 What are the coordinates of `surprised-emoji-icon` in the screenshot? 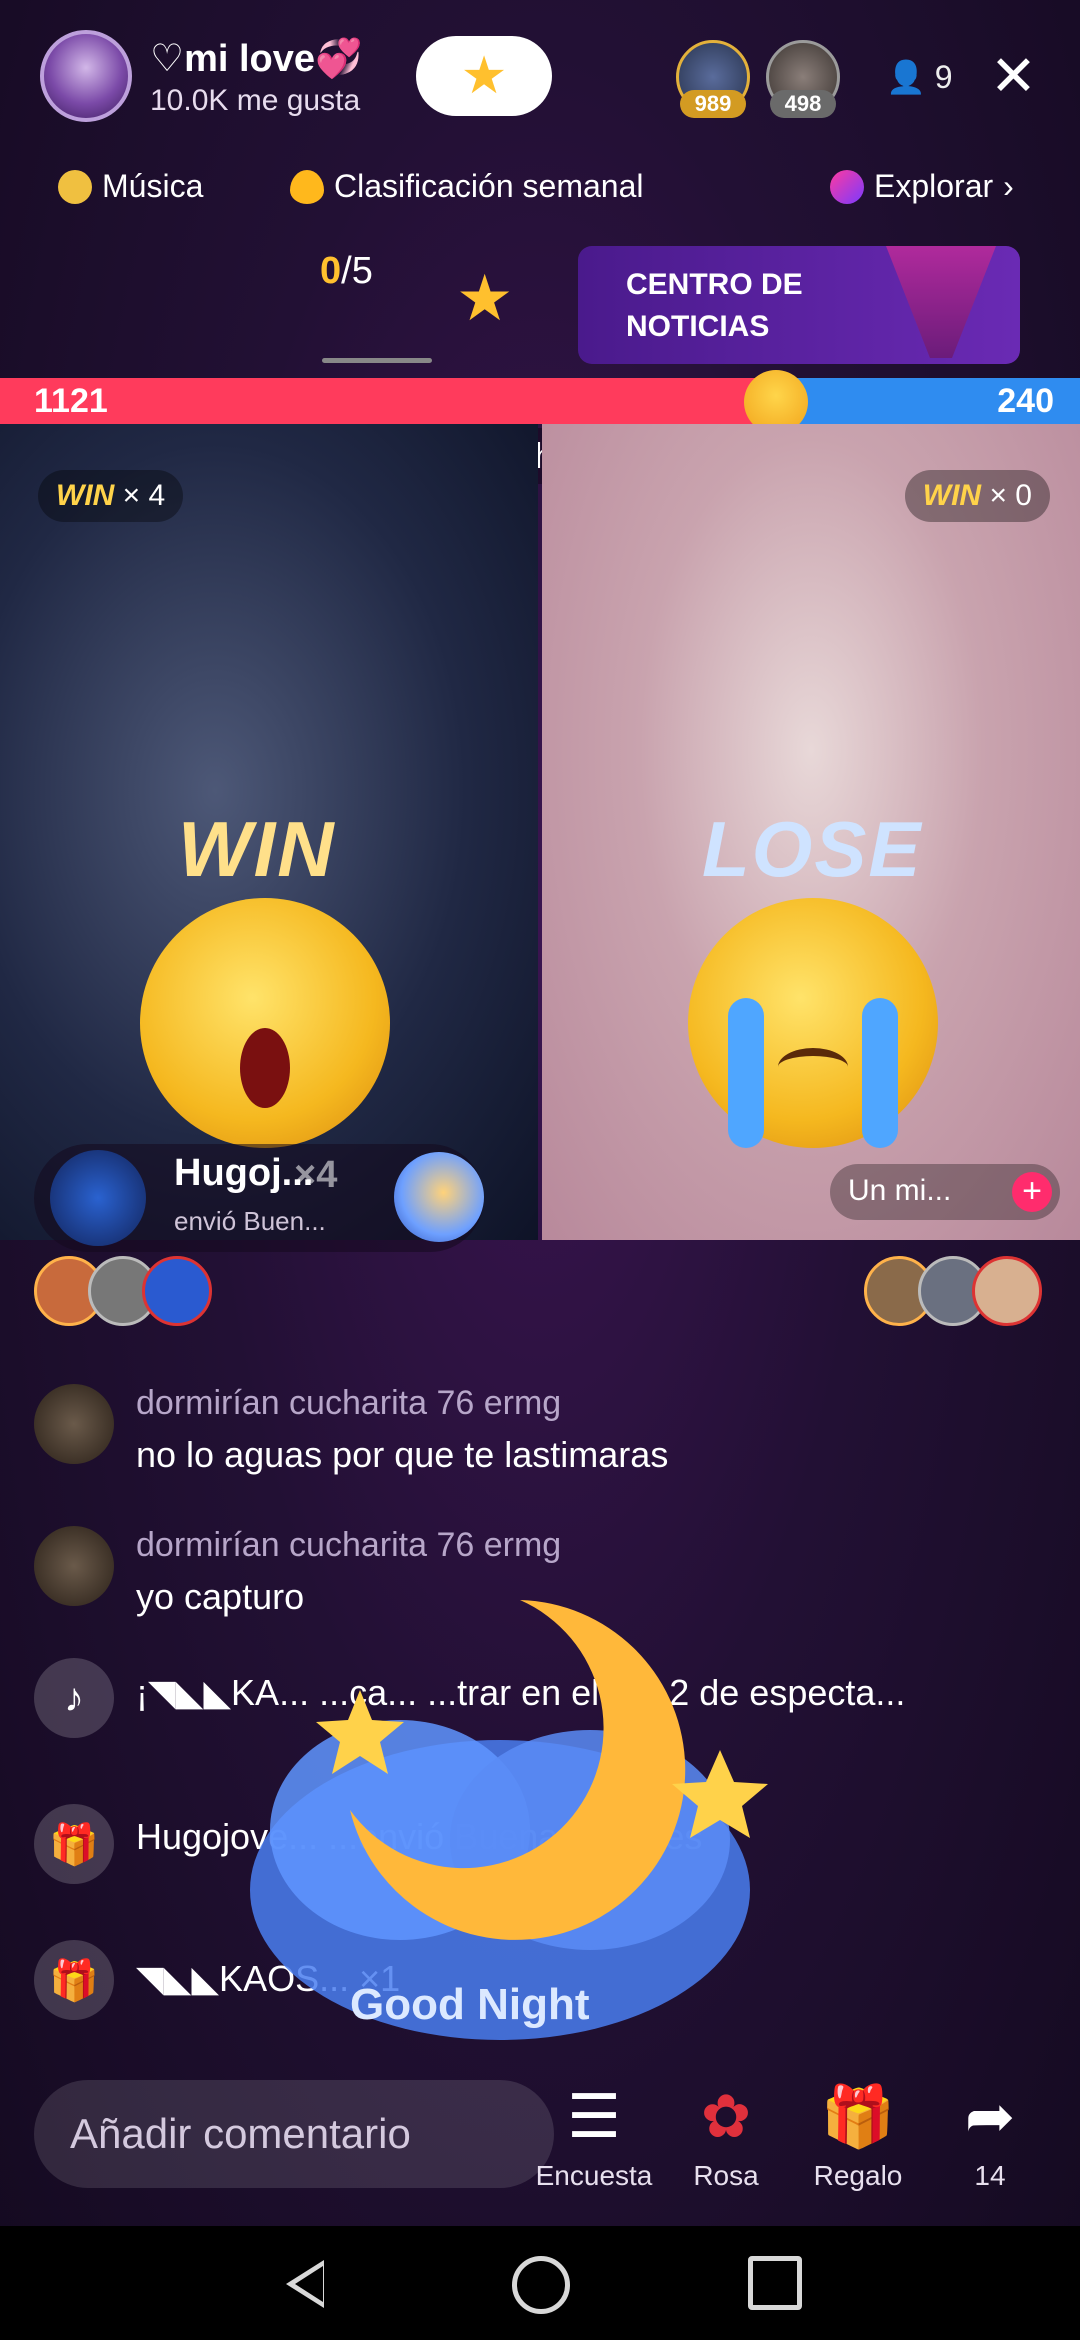 It's located at (265, 1023).